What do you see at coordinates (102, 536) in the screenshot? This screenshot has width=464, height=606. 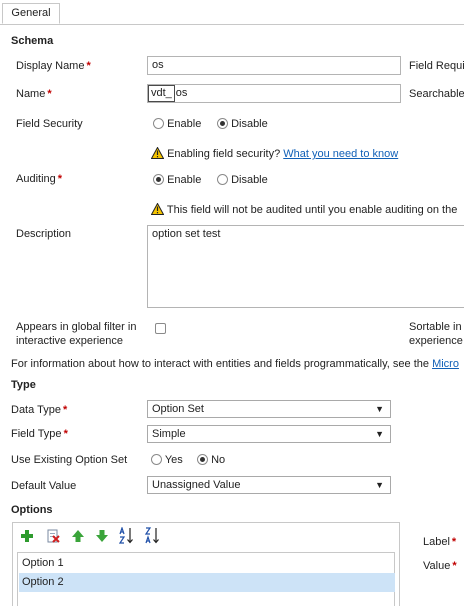 I see `move-down-icon` at bounding box center [102, 536].